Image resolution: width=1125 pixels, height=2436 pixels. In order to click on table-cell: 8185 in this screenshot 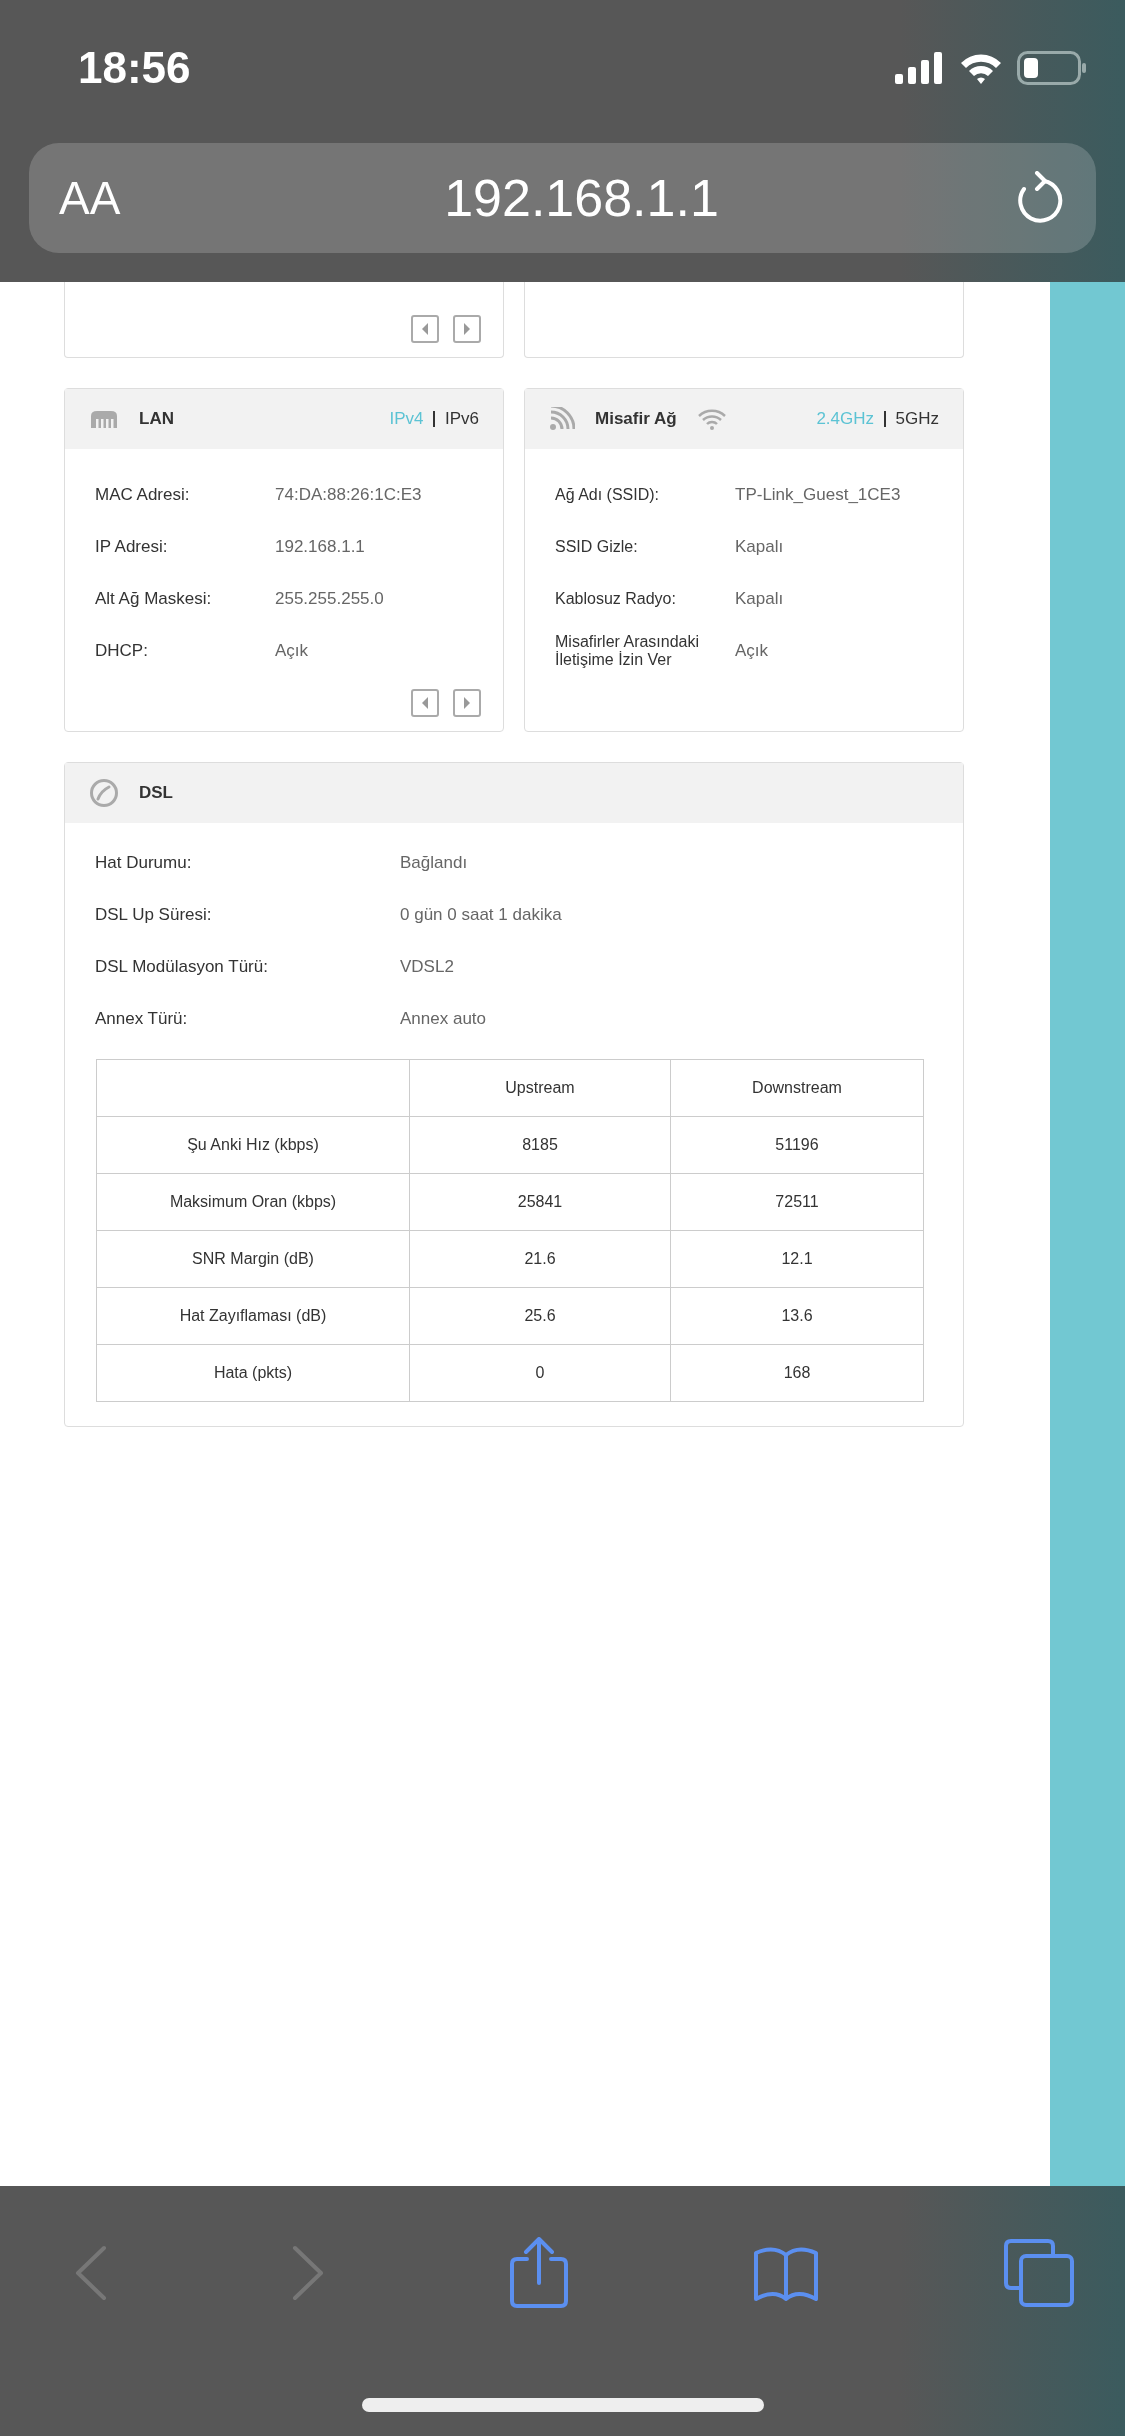, I will do `click(540, 1145)`.